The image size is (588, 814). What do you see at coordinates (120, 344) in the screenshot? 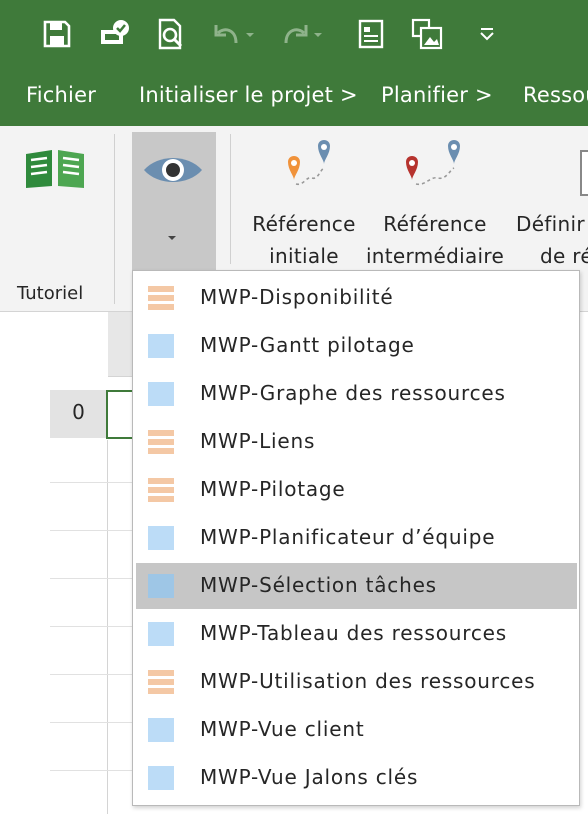
I see `column-header-strip` at bounding box center [120, 344].